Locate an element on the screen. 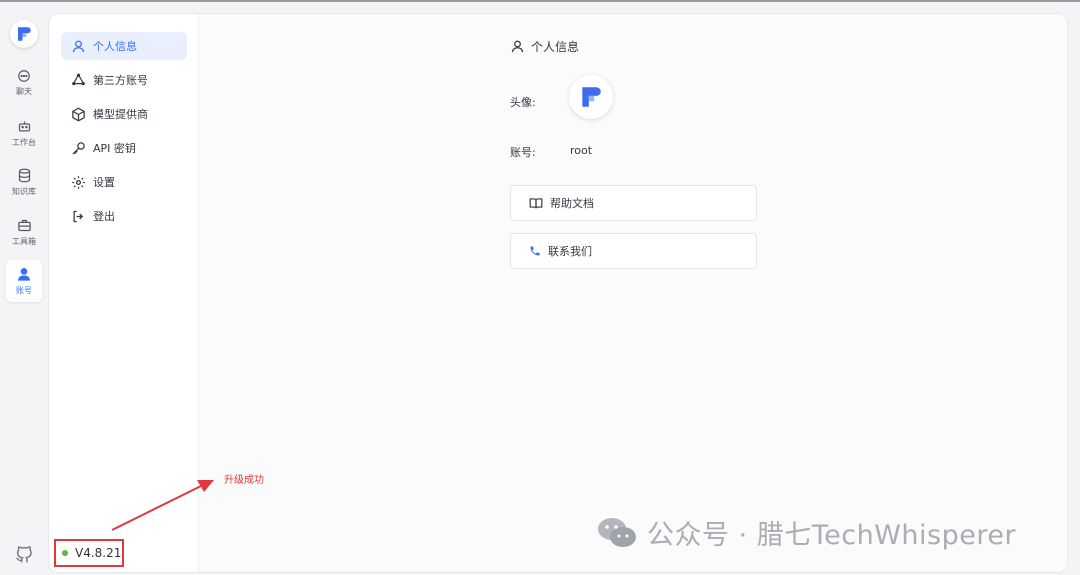 This screenshot has width=1080, height=575. watermark: 公众号 · 腊七TechWhisperer is located at coordinates (806, 532).